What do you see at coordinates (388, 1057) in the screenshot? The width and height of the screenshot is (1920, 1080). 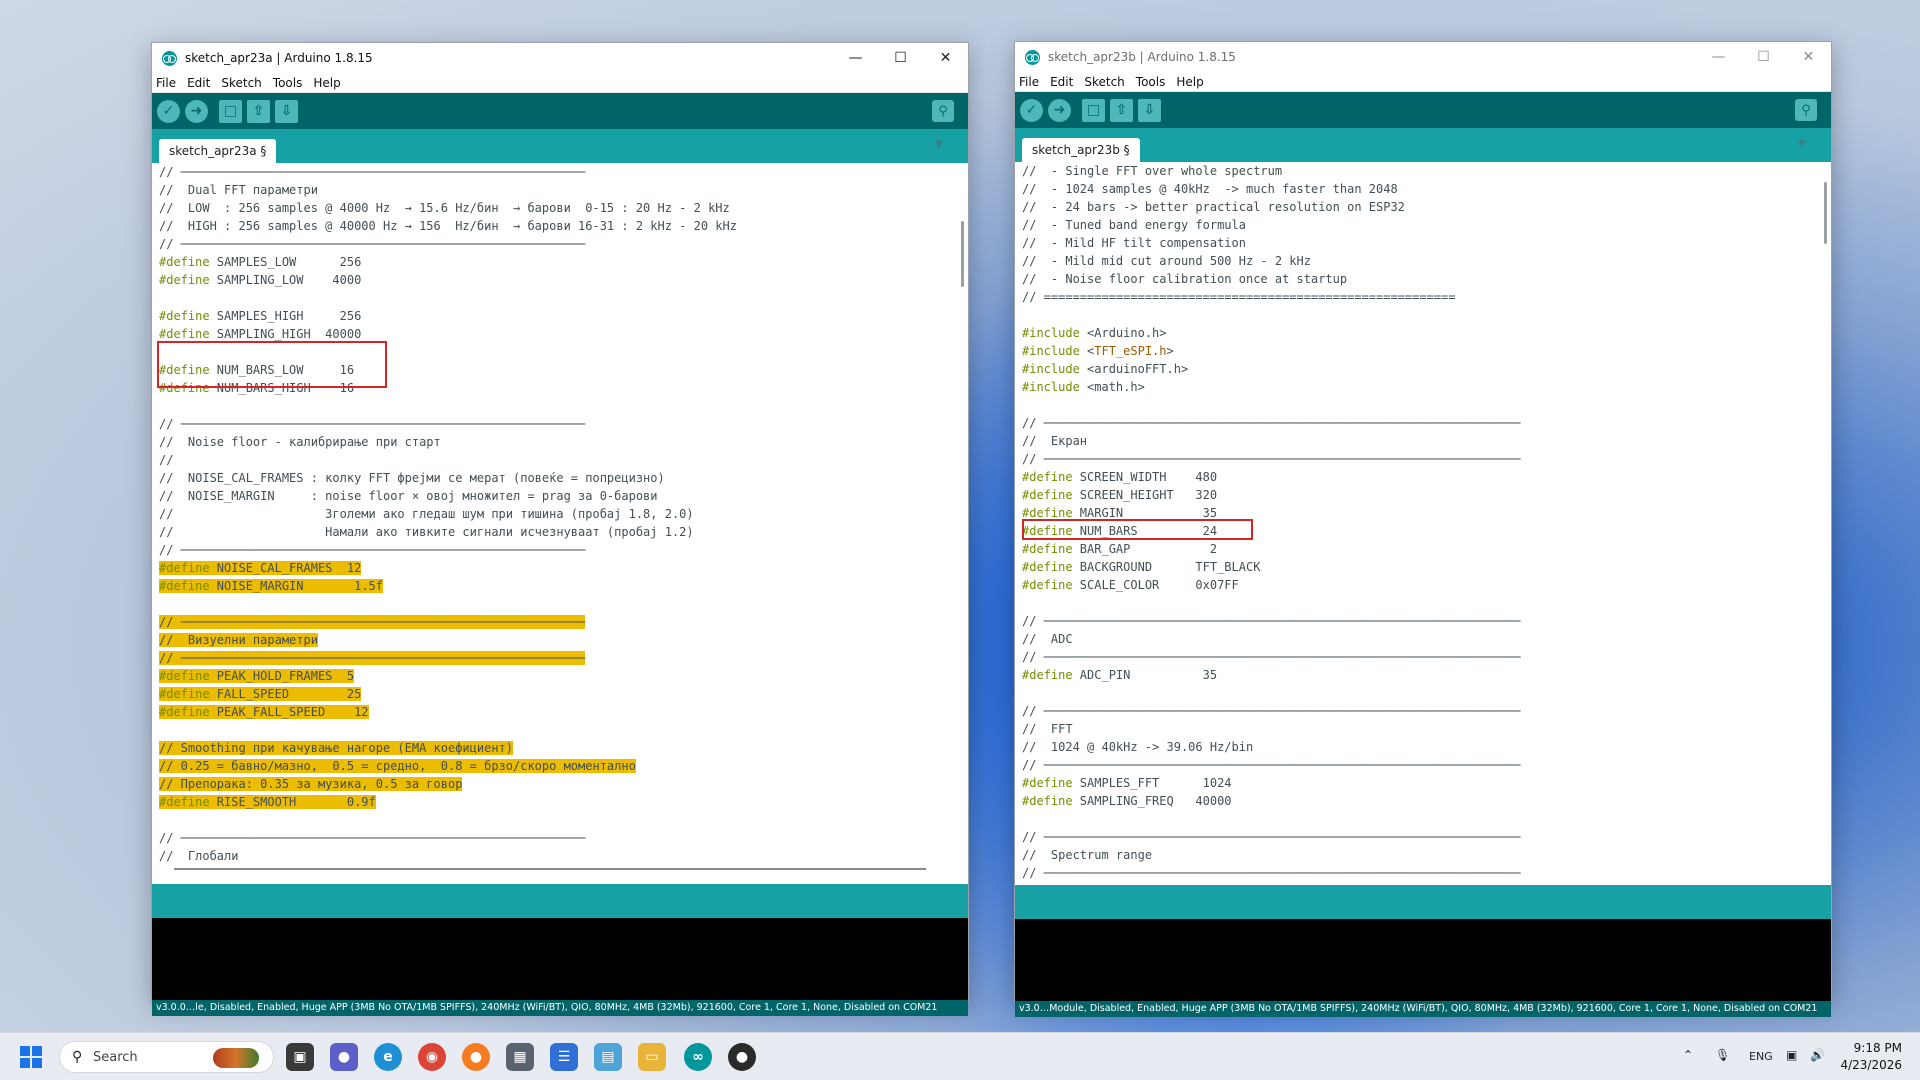 I see `edge-icon: e` at bounding box center [388, 1057].